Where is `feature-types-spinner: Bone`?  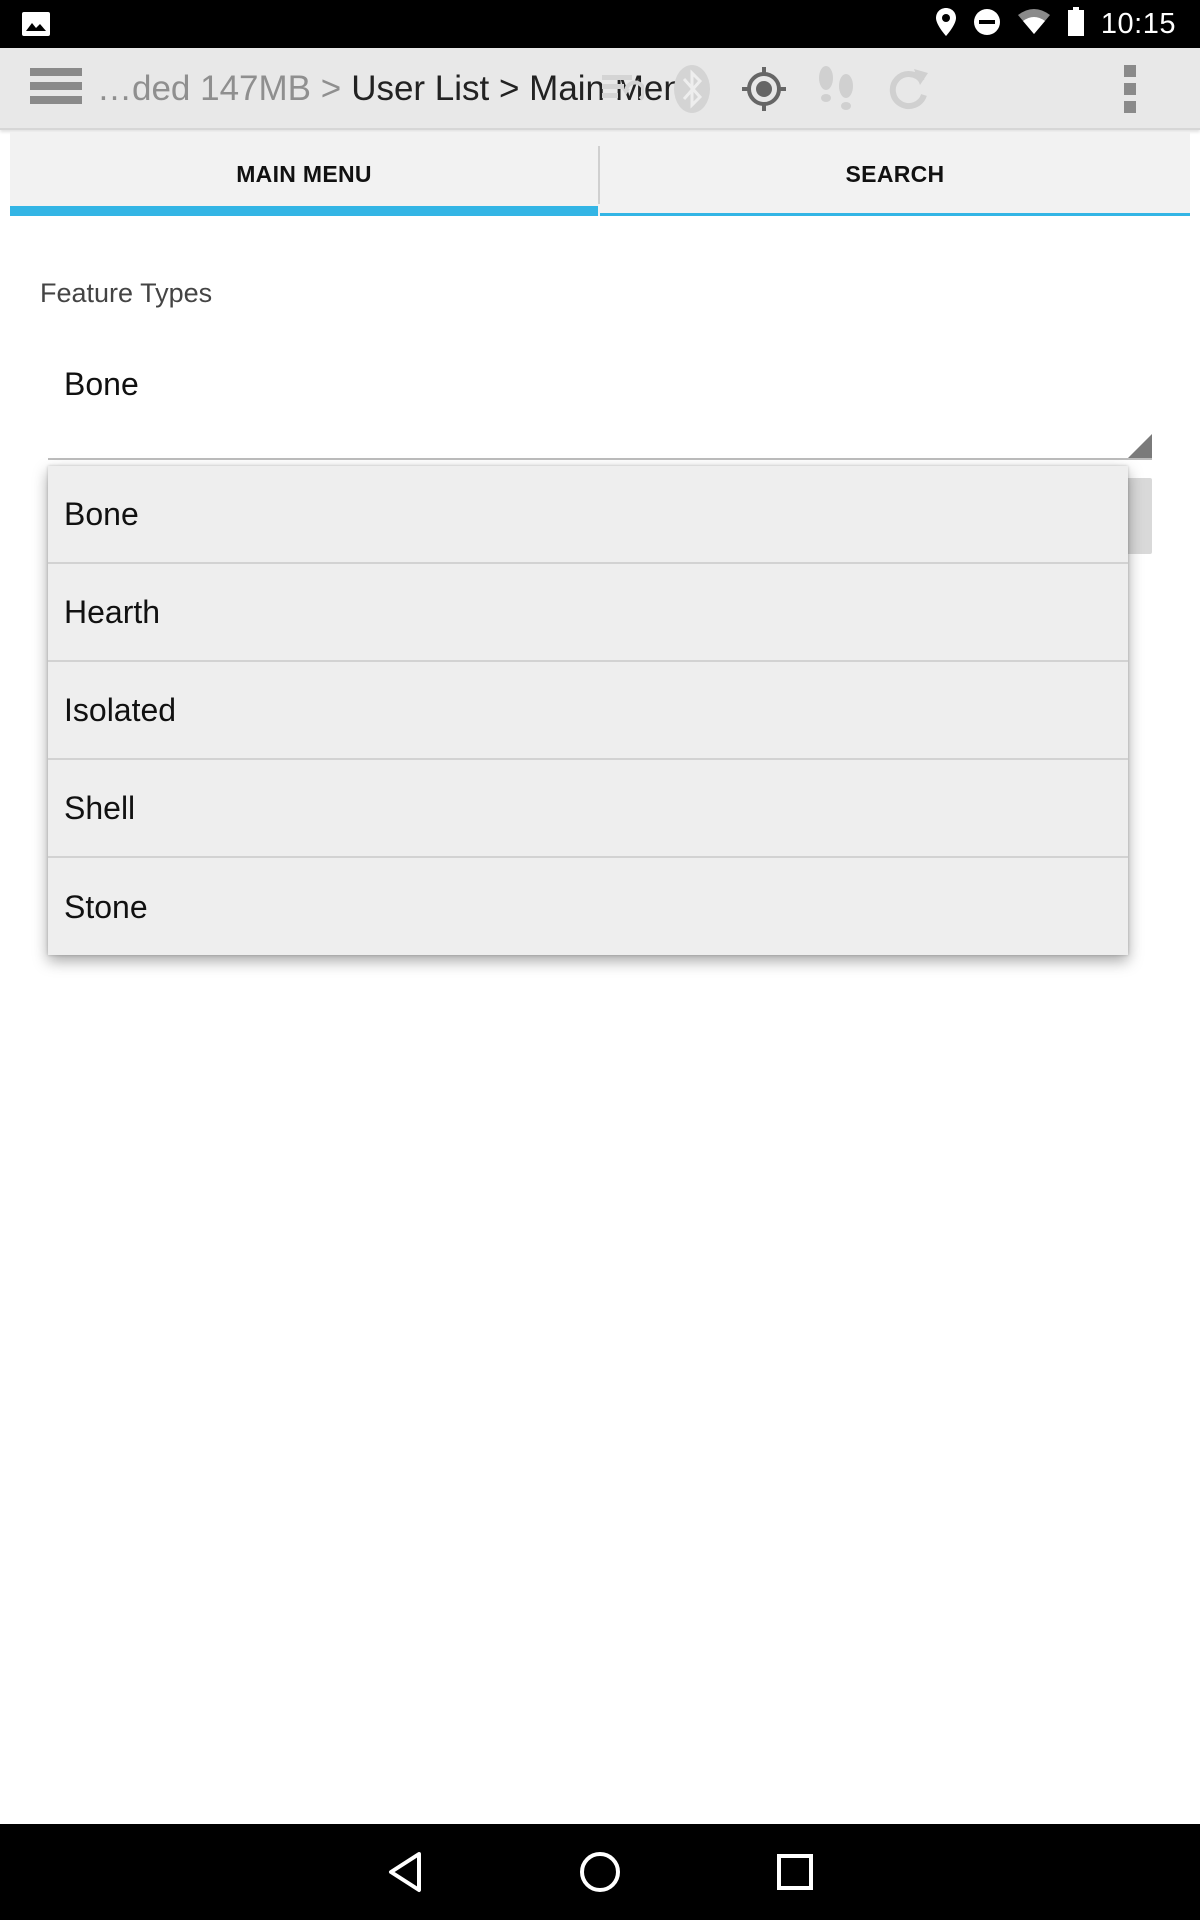
feature-types-spinner: Bone is located at coordinates (600, 403).